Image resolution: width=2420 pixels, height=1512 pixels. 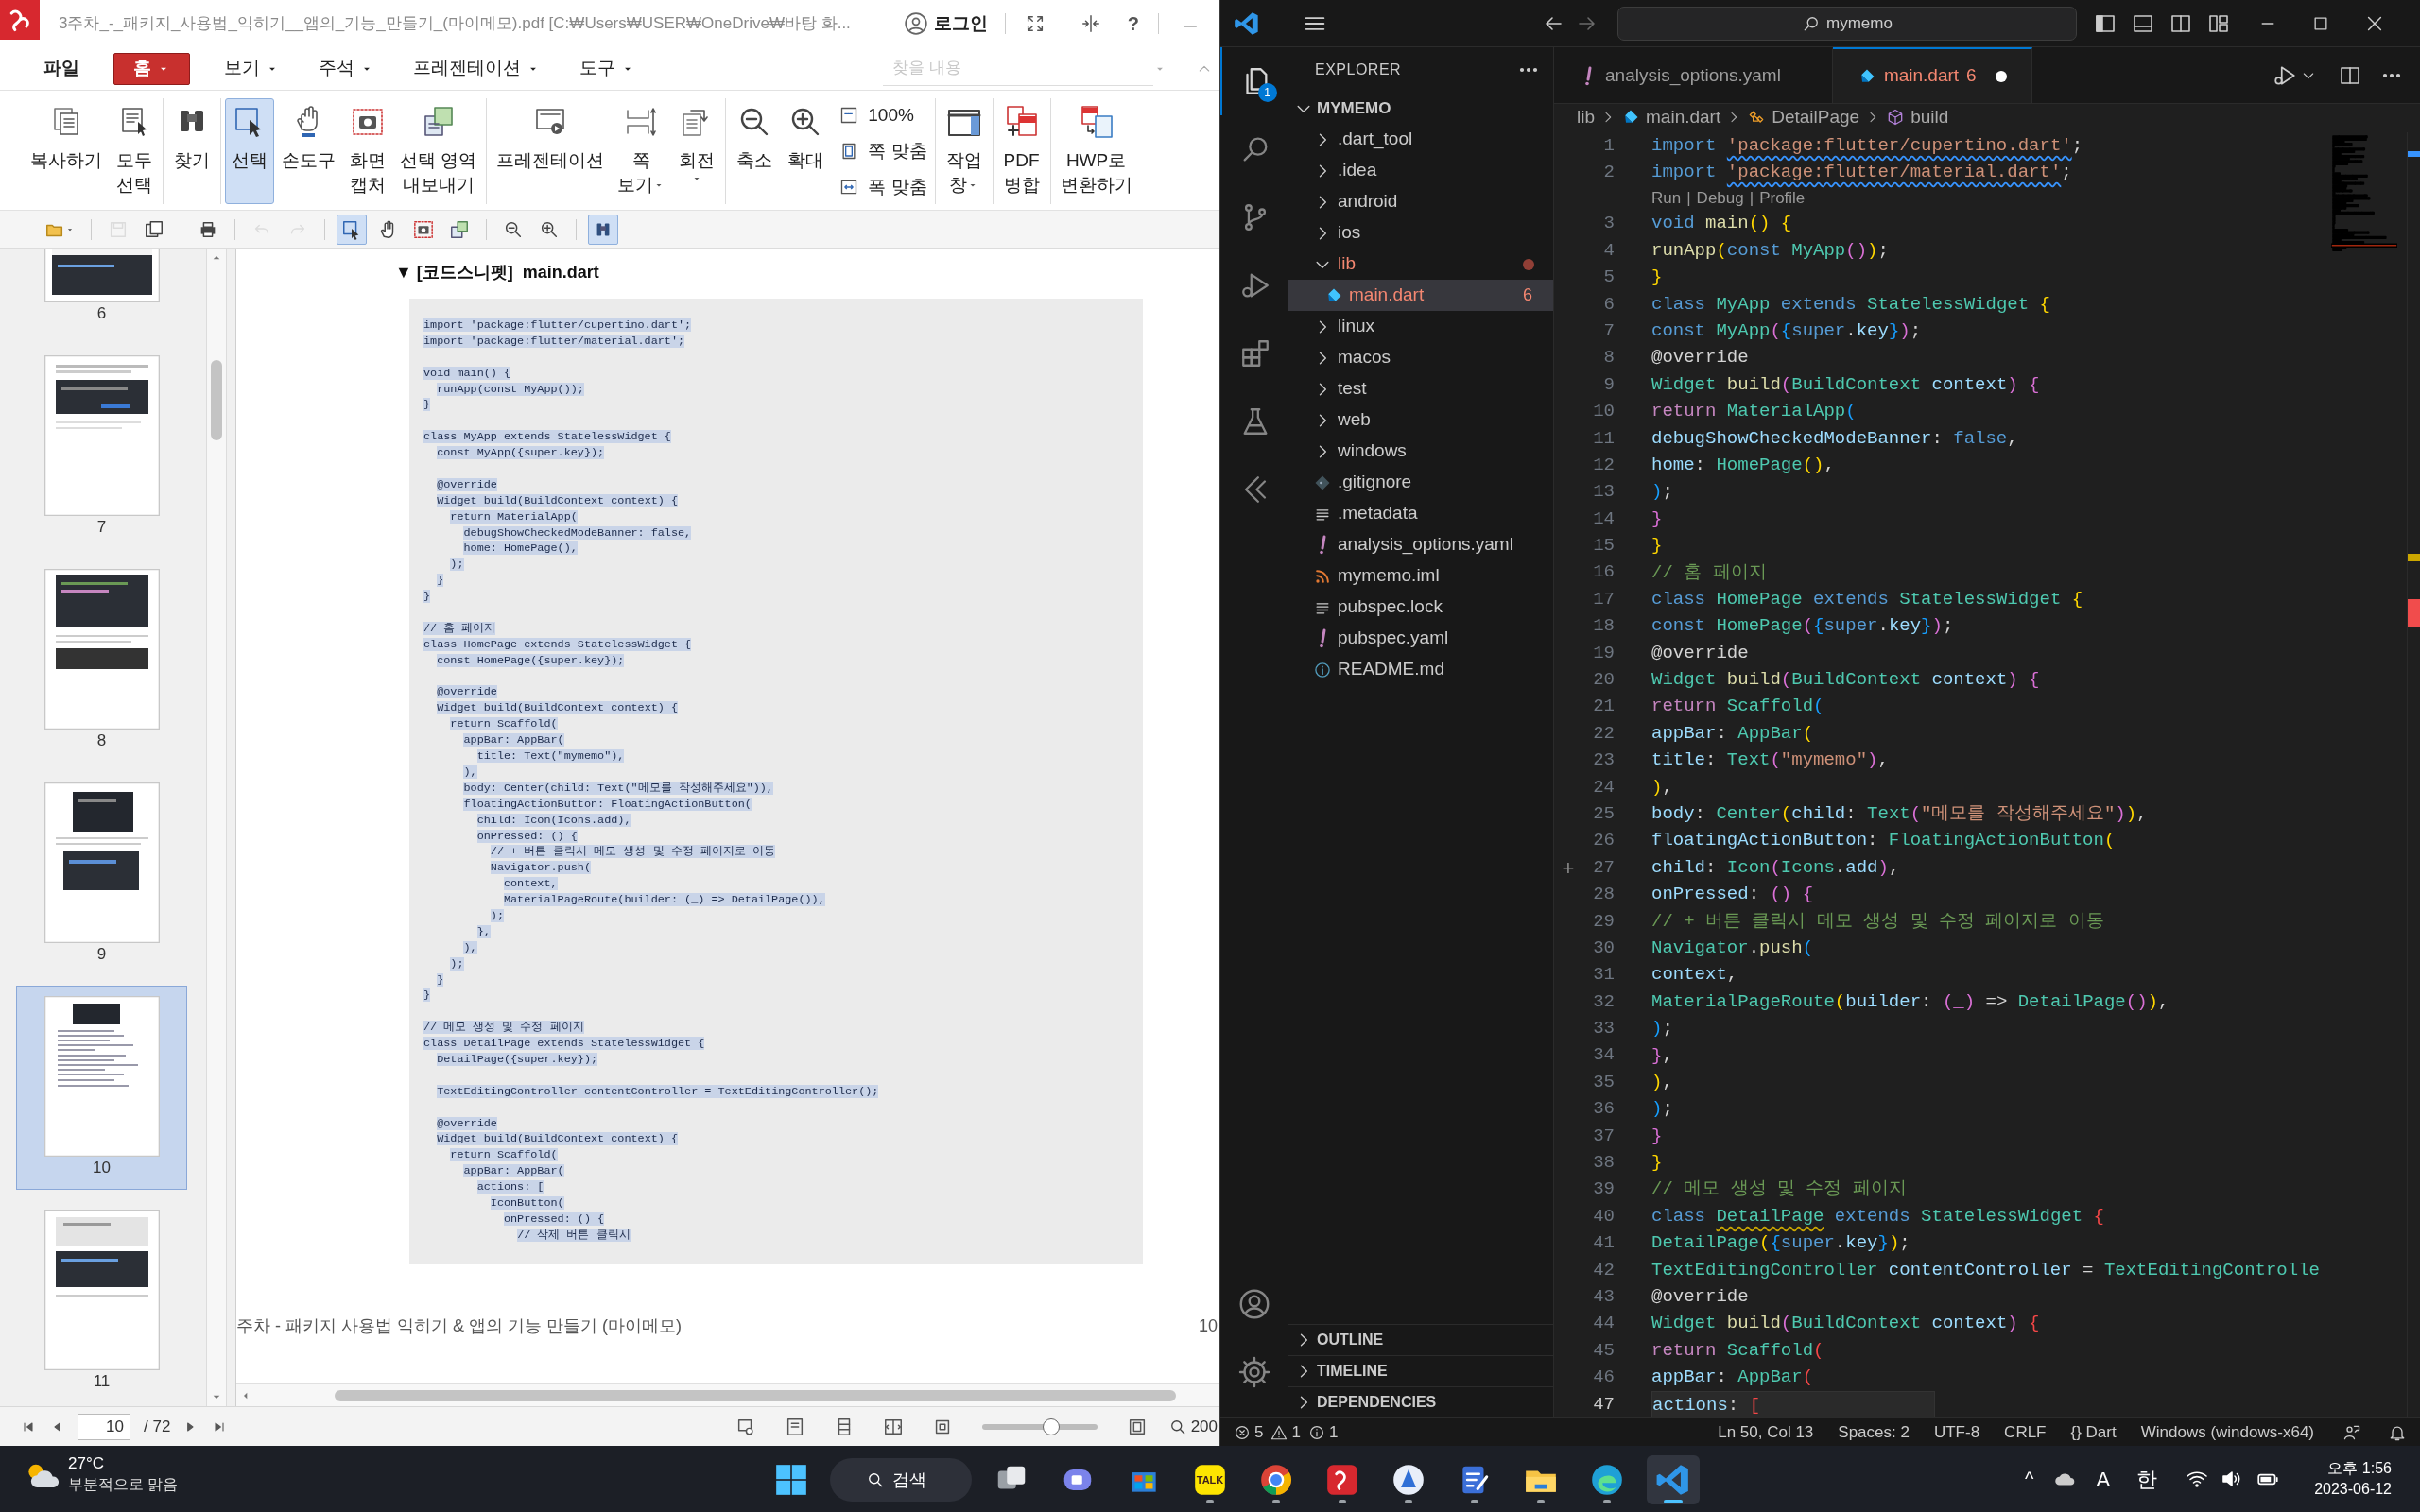 I want to click on status-item: CRLF, so click(x=2026, y=1432).